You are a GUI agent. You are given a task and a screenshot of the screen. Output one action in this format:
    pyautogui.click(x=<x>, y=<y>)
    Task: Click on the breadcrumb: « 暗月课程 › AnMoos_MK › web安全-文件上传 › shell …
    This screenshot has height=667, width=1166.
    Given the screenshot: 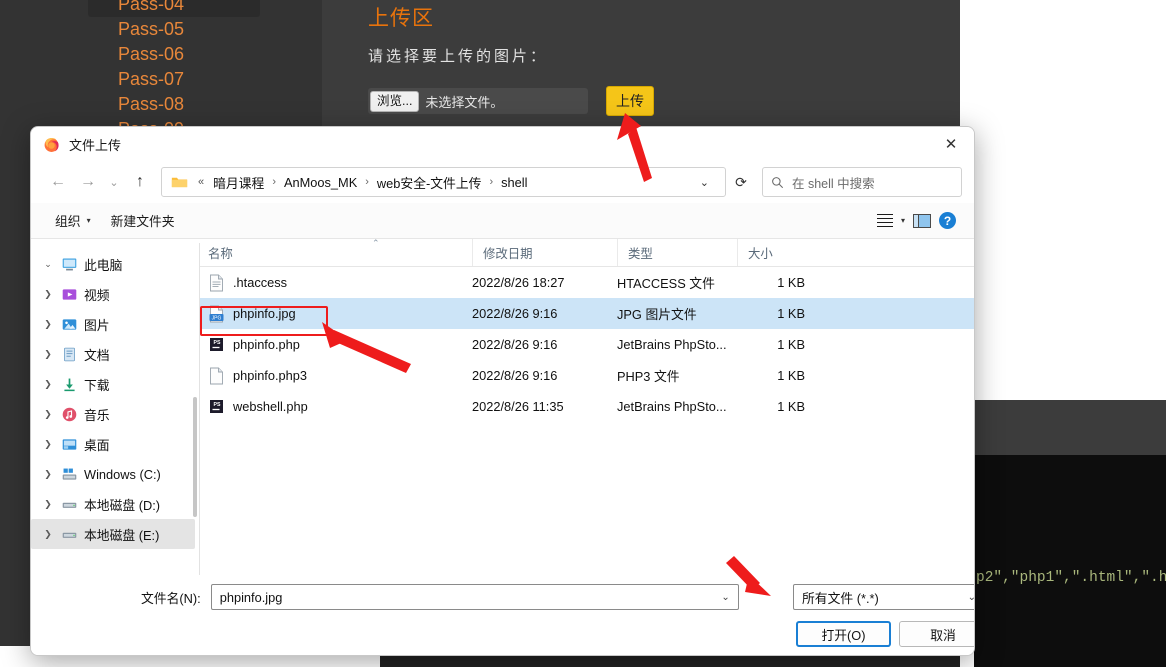 What is the action you would take?
    pyautogui.click(x=443, y=182)
    